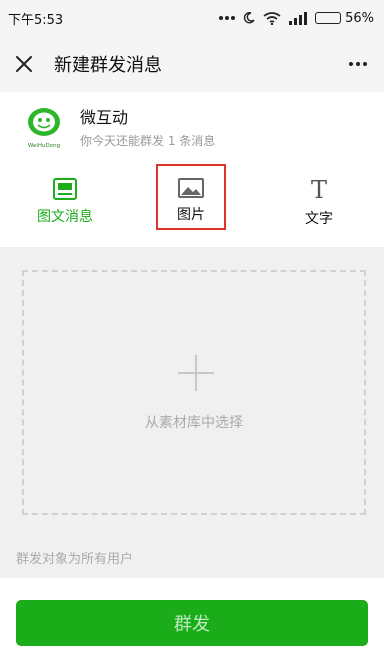 This screenshot has height=653, width=384. What do you see at coordinates (191, 188) in the screenshot?
I see `image-icon` at bounding box center [191, 188].